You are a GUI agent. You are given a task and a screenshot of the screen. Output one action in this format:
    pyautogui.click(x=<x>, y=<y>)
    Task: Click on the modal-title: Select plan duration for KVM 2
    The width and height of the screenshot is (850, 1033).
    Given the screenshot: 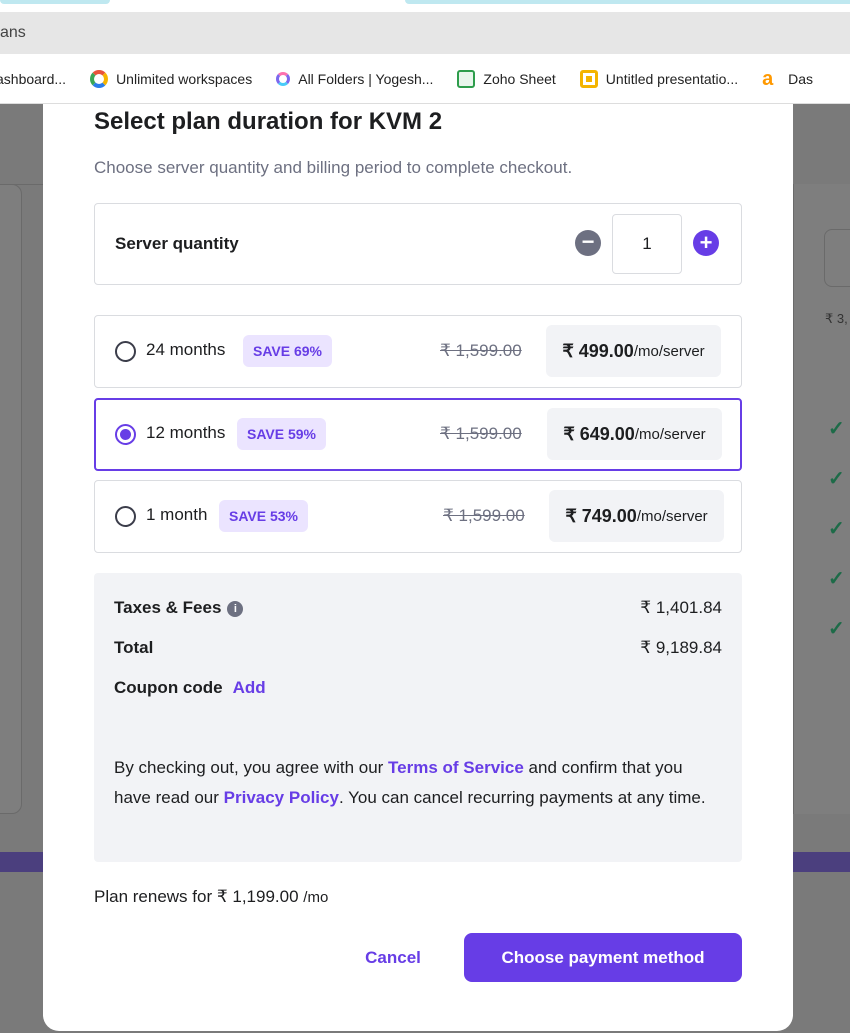 What is the action you would take?
    pyautogui.click(x=268, y=121)
    